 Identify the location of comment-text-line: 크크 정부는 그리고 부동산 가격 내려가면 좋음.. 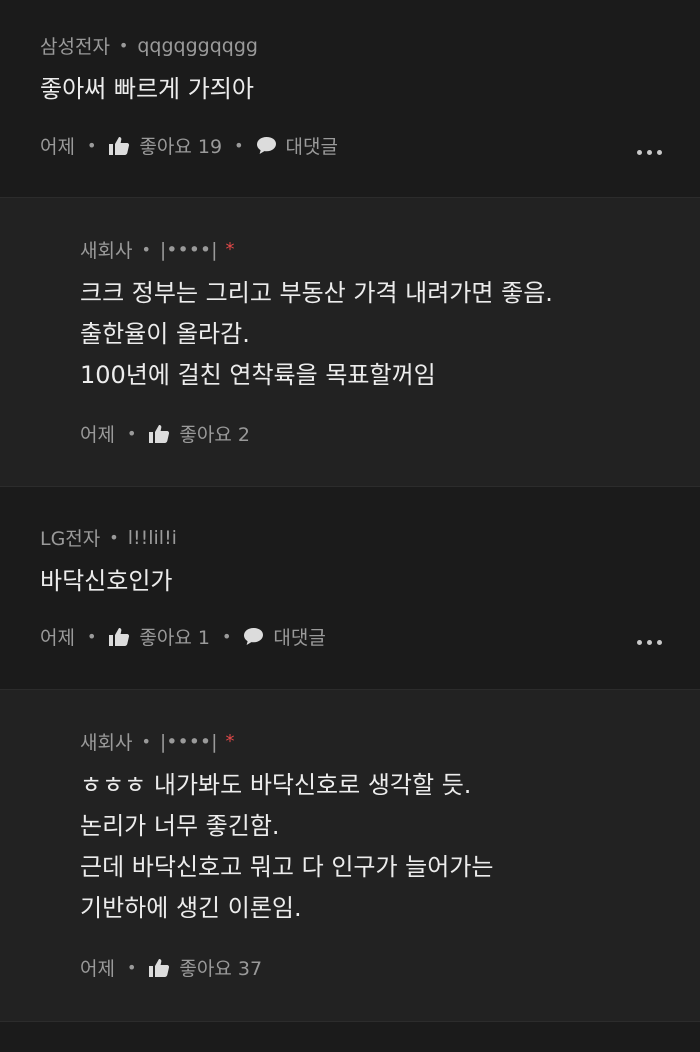
(316, 293).